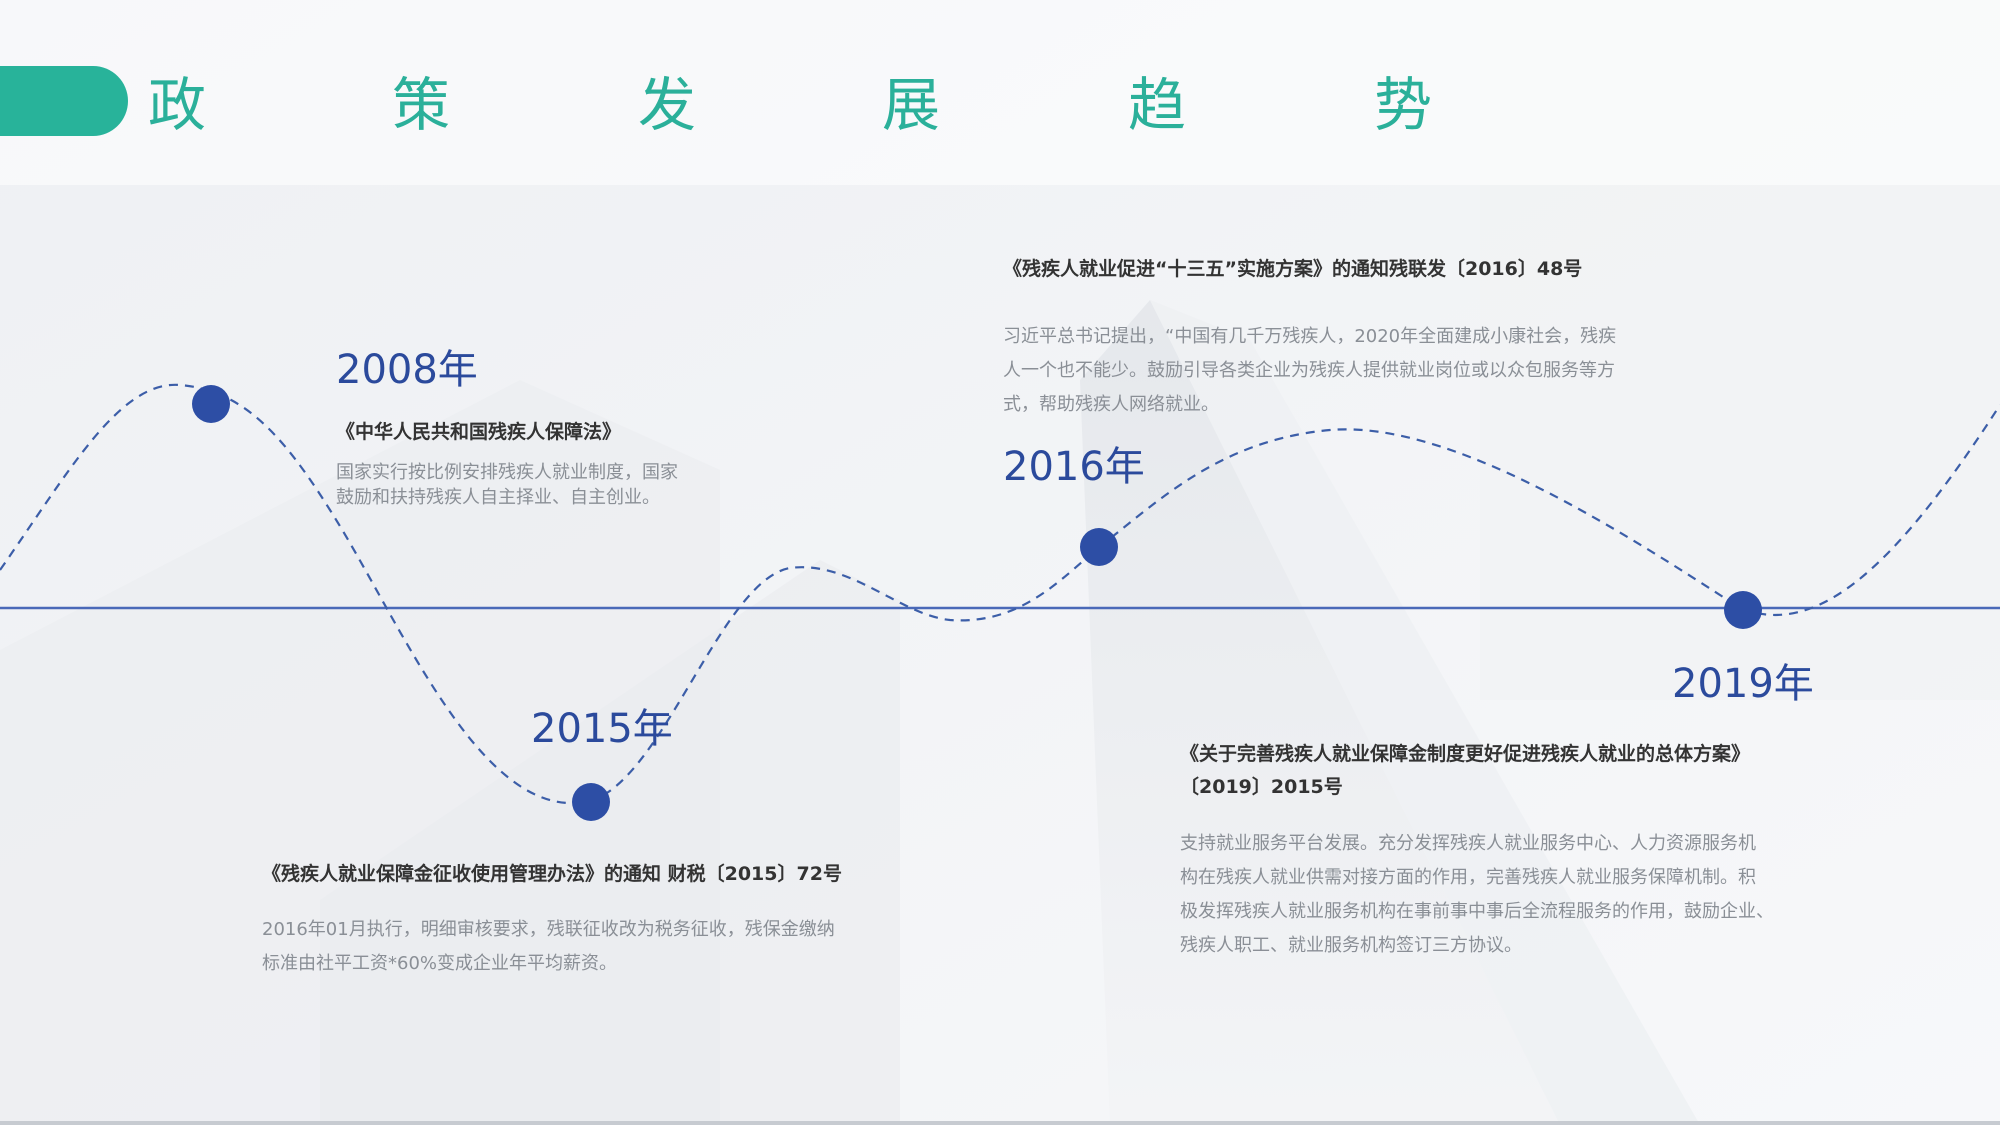  What do you see at coordinates (1468, 877) in the screenshot?
I see `policy-body-line: 构在残疾人就业供需对接方面的作用，完善残疾人就业服务保障机制。积` at bounding box center [1468, 877].